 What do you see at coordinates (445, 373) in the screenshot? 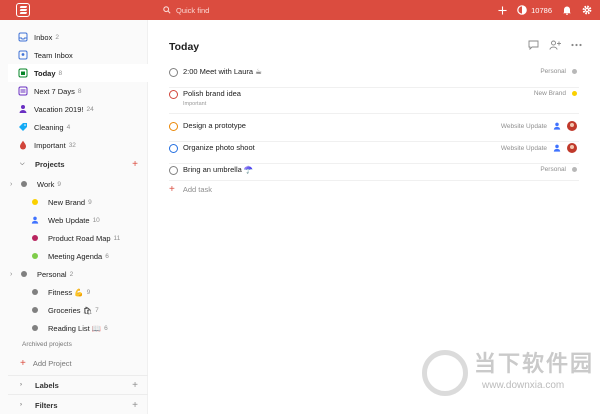
I see `watermark-logo-icon` at bounding box center [445, 373].